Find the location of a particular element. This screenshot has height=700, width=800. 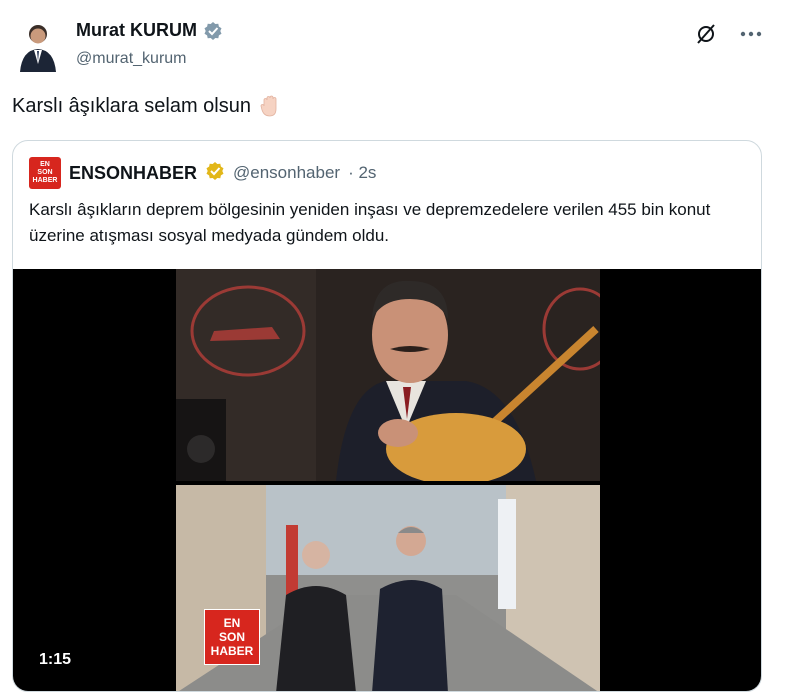

raised-hand-icon is located at coordinates (270, 106).